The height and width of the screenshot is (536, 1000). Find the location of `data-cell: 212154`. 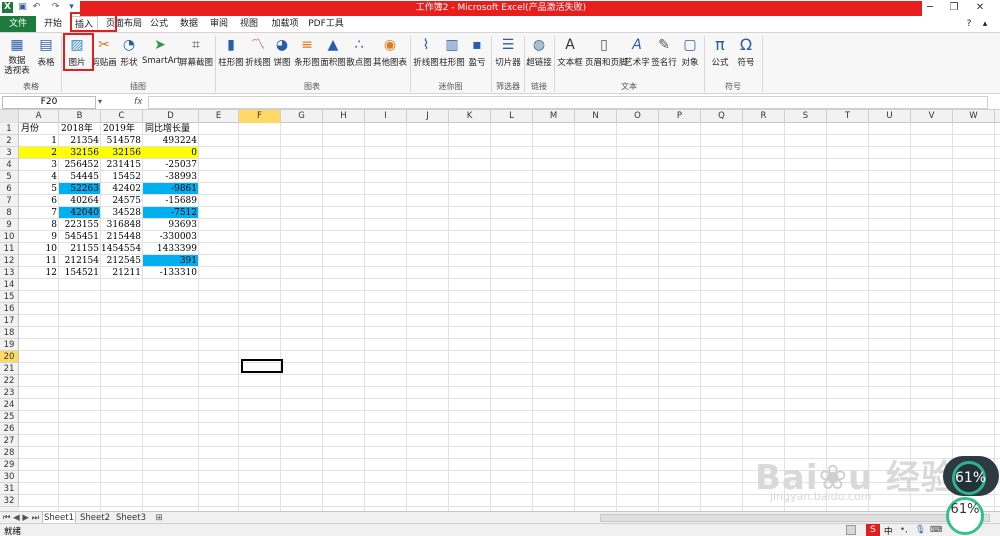

data-cell: 212154 is located at coordinates (80, 261).